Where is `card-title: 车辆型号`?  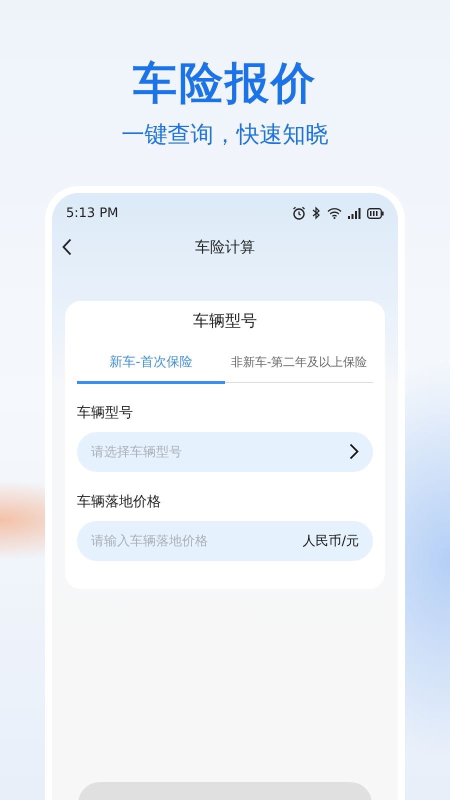
card-title: 车辆型号 is located at coordinates (225, 321).